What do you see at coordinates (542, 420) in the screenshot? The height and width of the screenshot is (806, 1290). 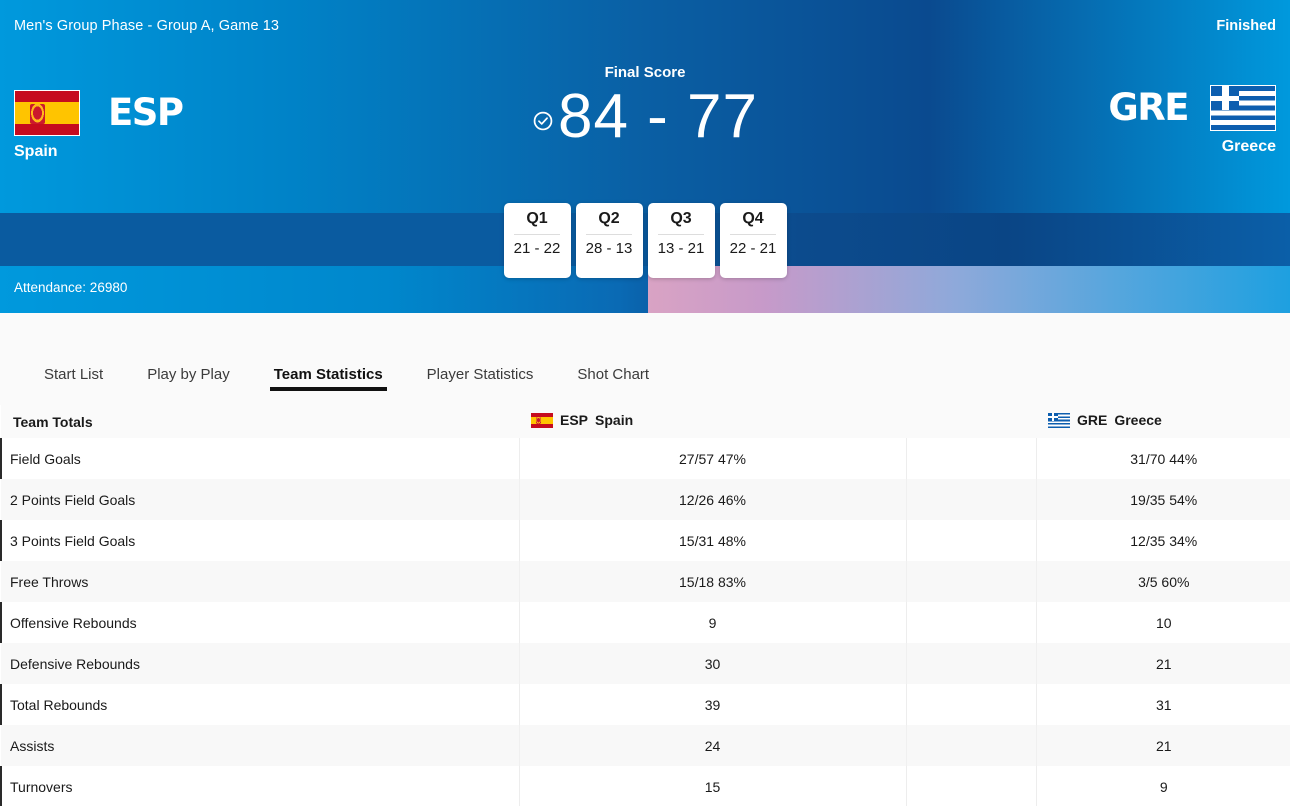 I see `spain-flag-icon` at bounding box center [542, 420].